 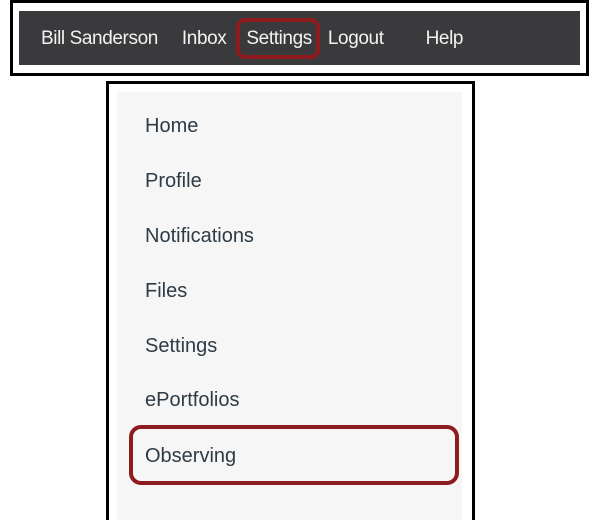 What do you see at coordinates (171, 126) in the screenshot?
I see `menu-item-home: Home` at bounding box center [171, 126].